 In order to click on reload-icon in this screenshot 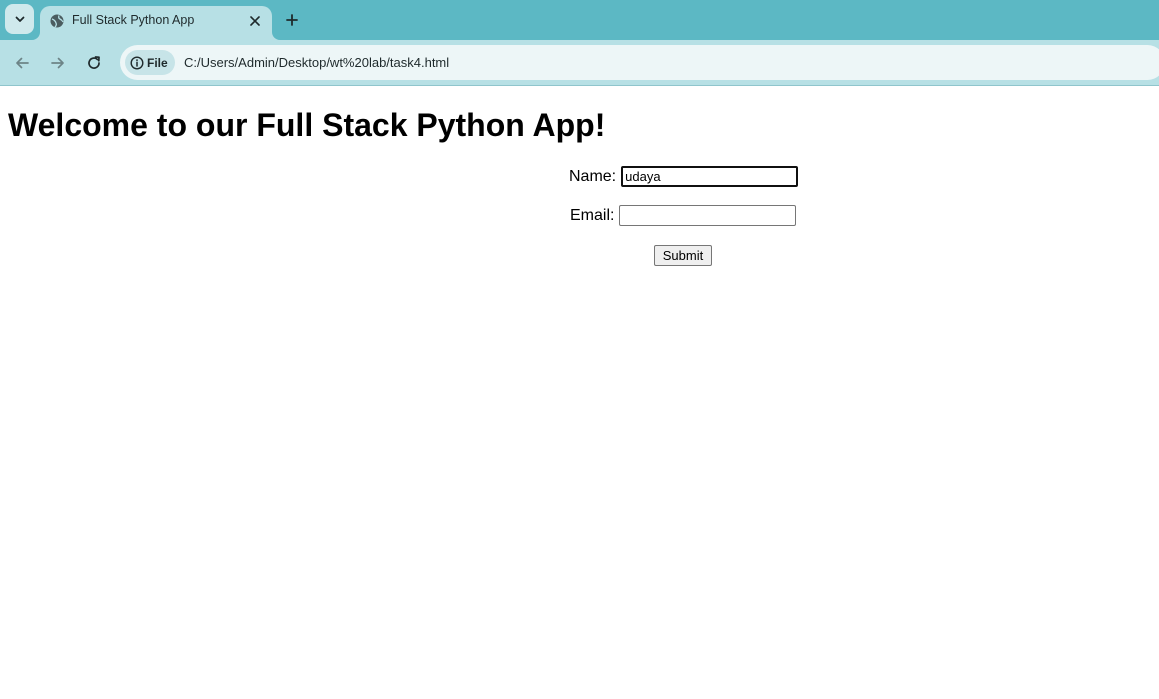, I will do `click(94, 62)`.